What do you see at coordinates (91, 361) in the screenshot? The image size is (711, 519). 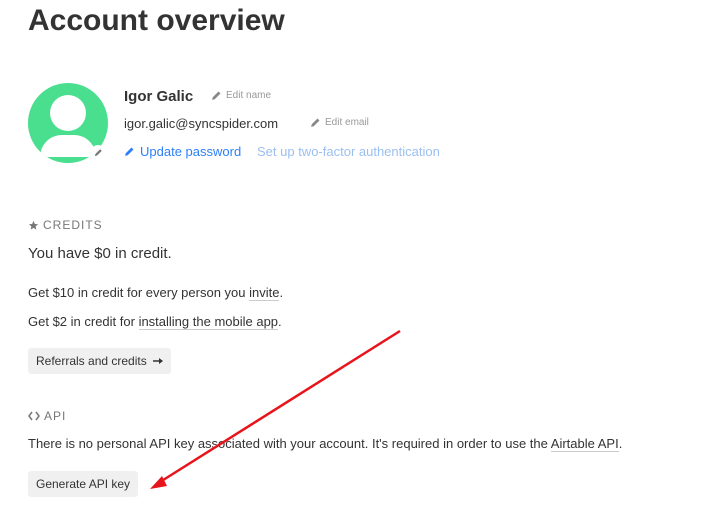 I see `referrals-button-label: Referrals and credits` at bounding box center [91, 361].